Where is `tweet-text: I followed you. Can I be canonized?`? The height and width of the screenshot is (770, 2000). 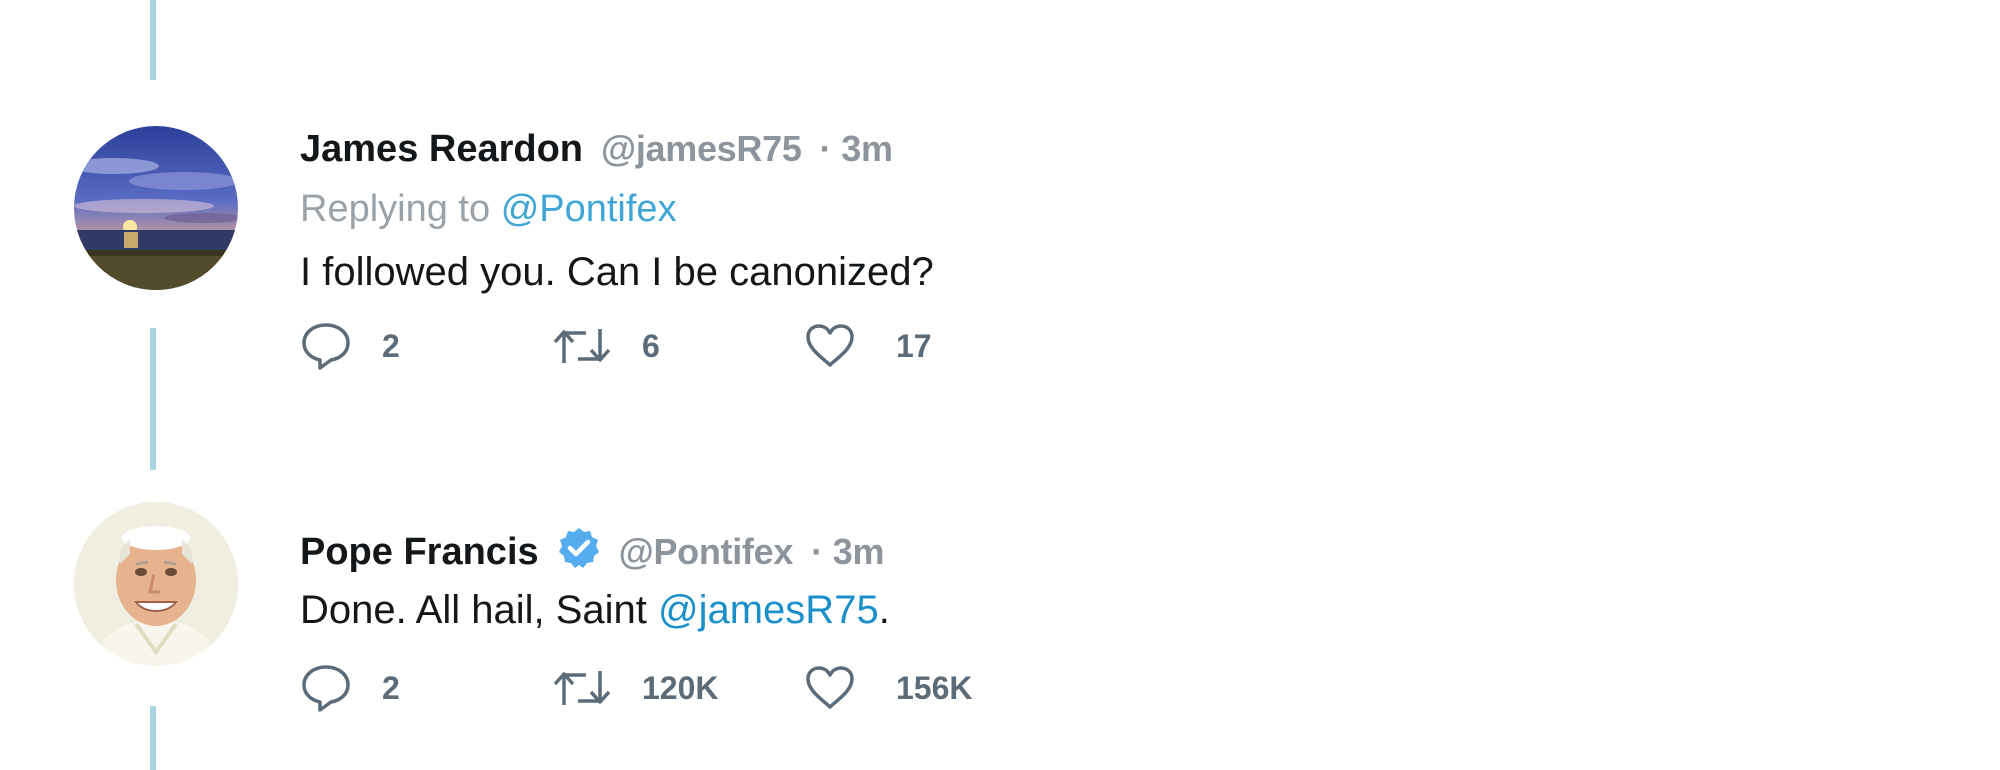 tweet-text: I followed you. Can I be canonized? is located at coordinates (617, 272).